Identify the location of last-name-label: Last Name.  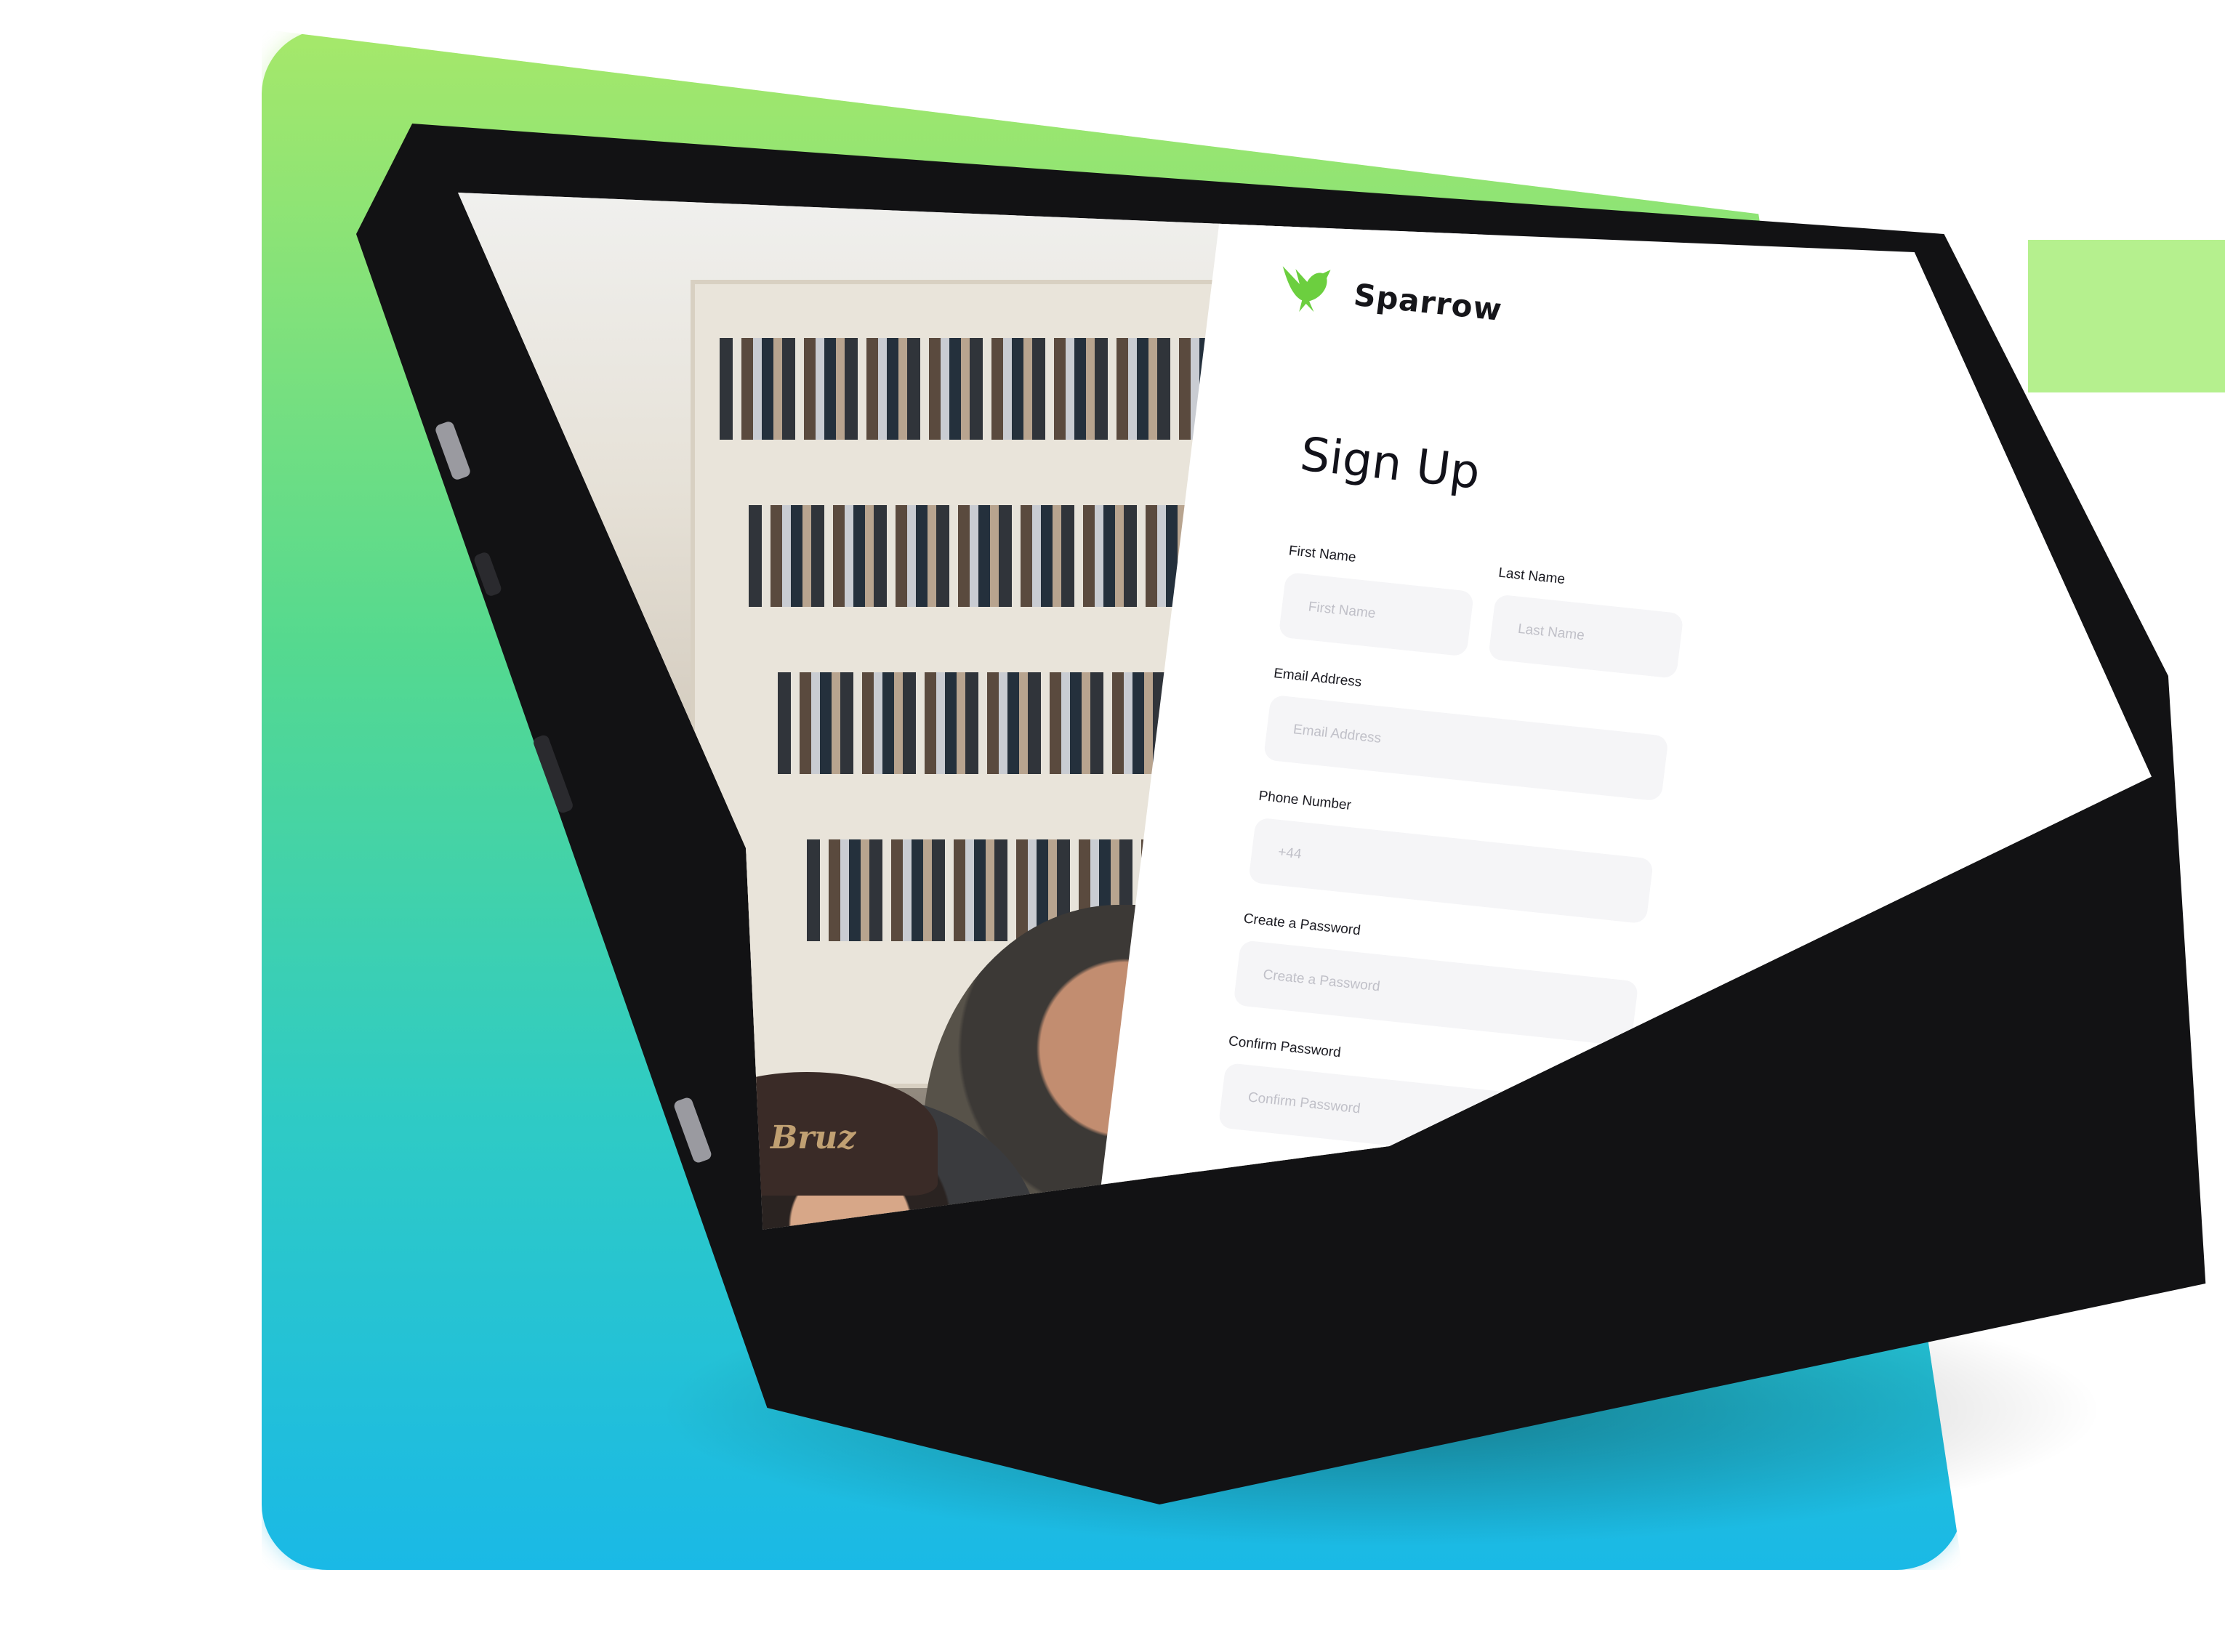
(1532, 576).